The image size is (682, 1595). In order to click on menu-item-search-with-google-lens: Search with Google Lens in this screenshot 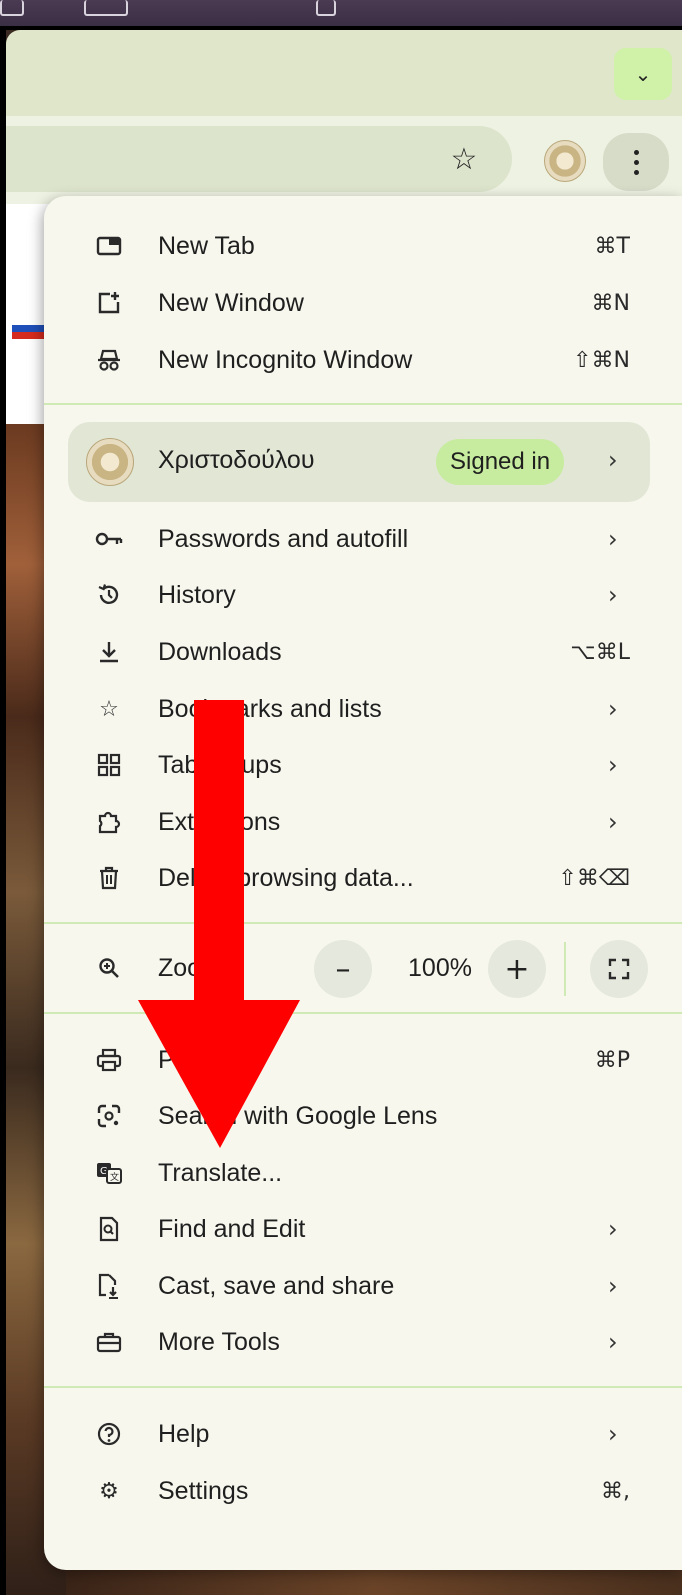, I will do `click(363, 1116)`.